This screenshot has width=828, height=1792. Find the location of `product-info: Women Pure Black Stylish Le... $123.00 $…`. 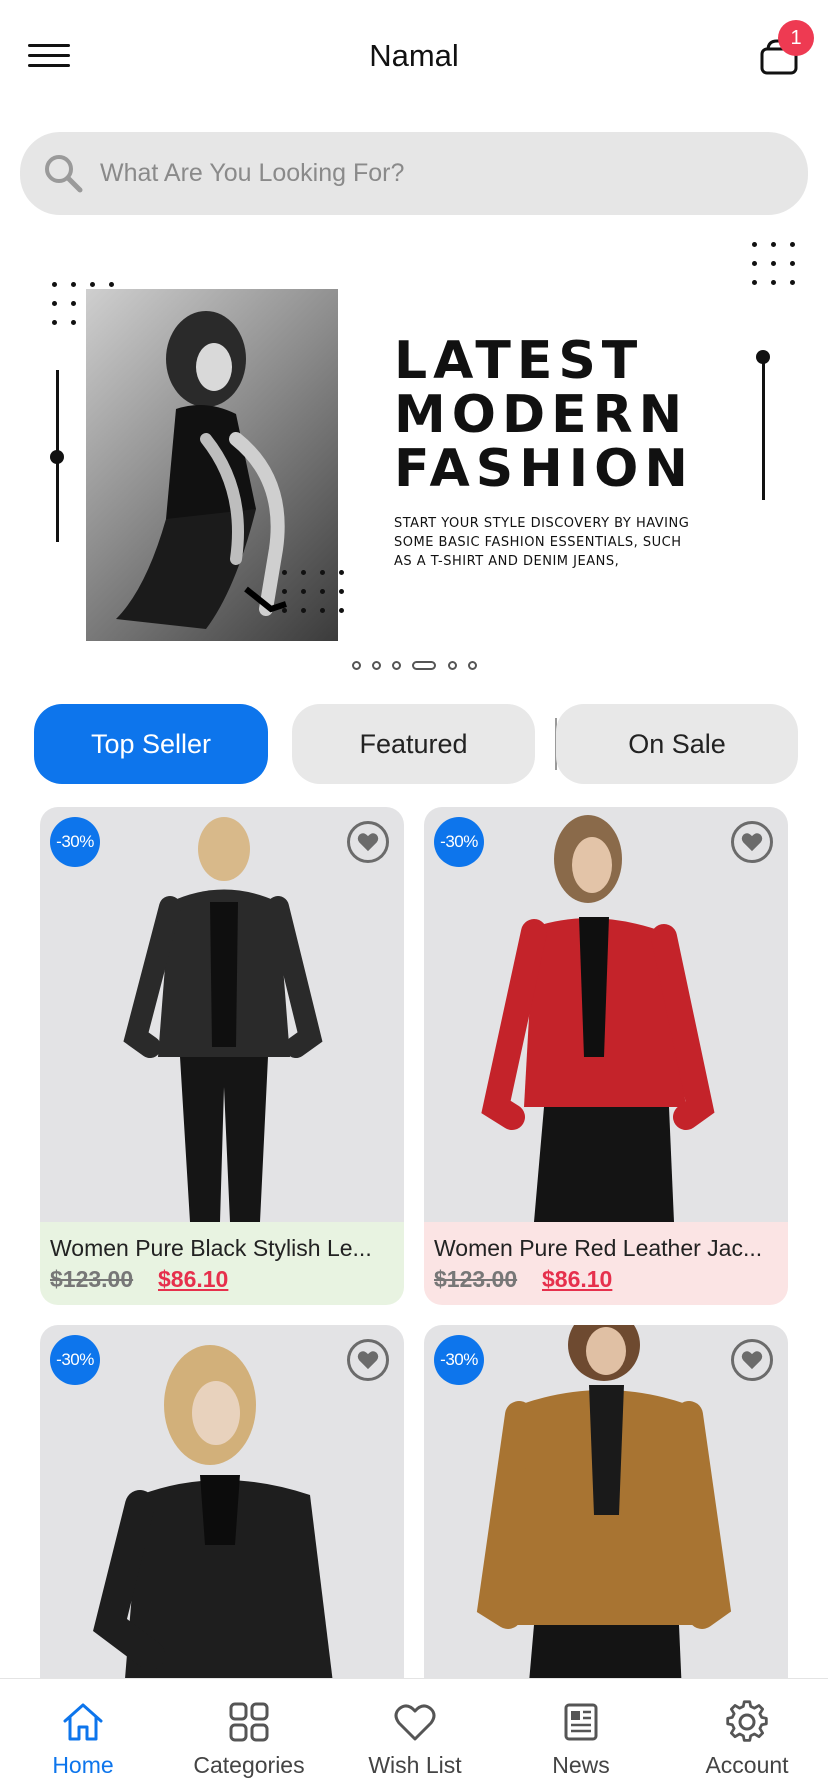

product-info: Women Pure Black Stylish Le... $123.00 $… is located at coordinates (222, 1263).